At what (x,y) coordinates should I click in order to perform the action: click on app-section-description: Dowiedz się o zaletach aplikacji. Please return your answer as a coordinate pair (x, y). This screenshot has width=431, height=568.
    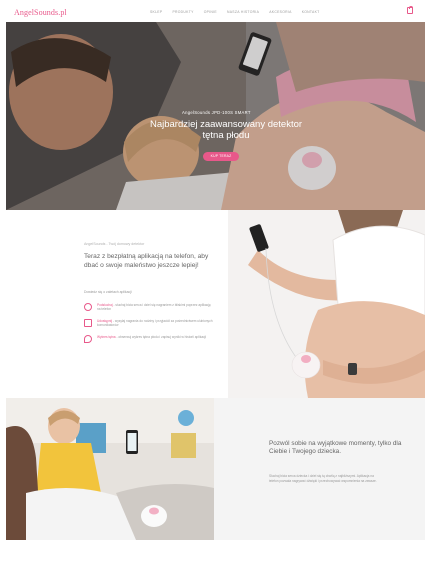
    Looking at the image, I should click on (108, 292).